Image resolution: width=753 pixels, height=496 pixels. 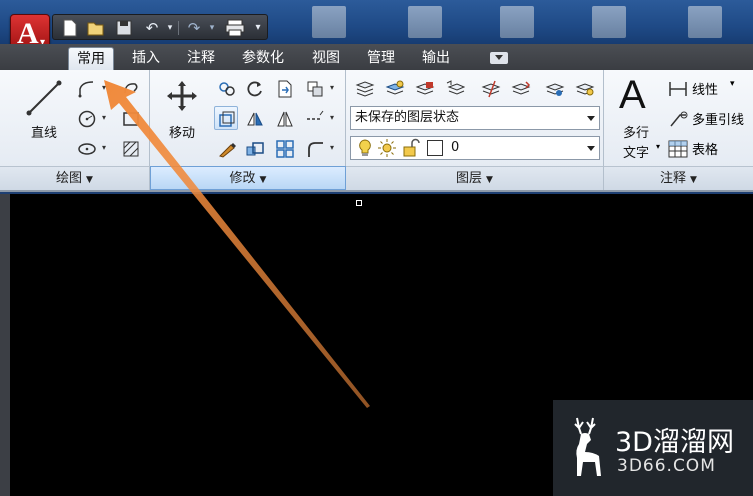 I want to click on multileader-label: 多重引线, so click(x=718, y=120).